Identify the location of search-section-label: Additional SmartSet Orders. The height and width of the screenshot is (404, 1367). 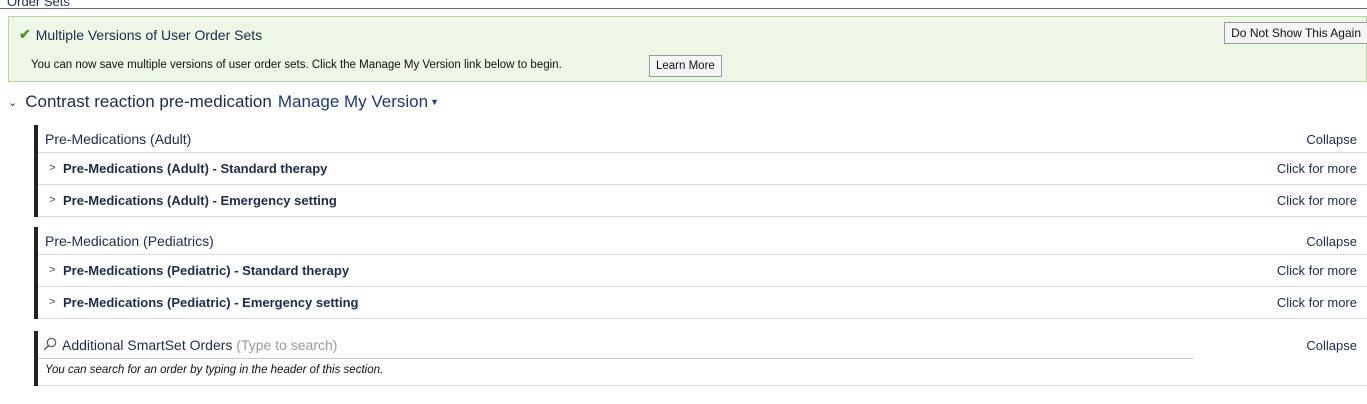
(147, 345).